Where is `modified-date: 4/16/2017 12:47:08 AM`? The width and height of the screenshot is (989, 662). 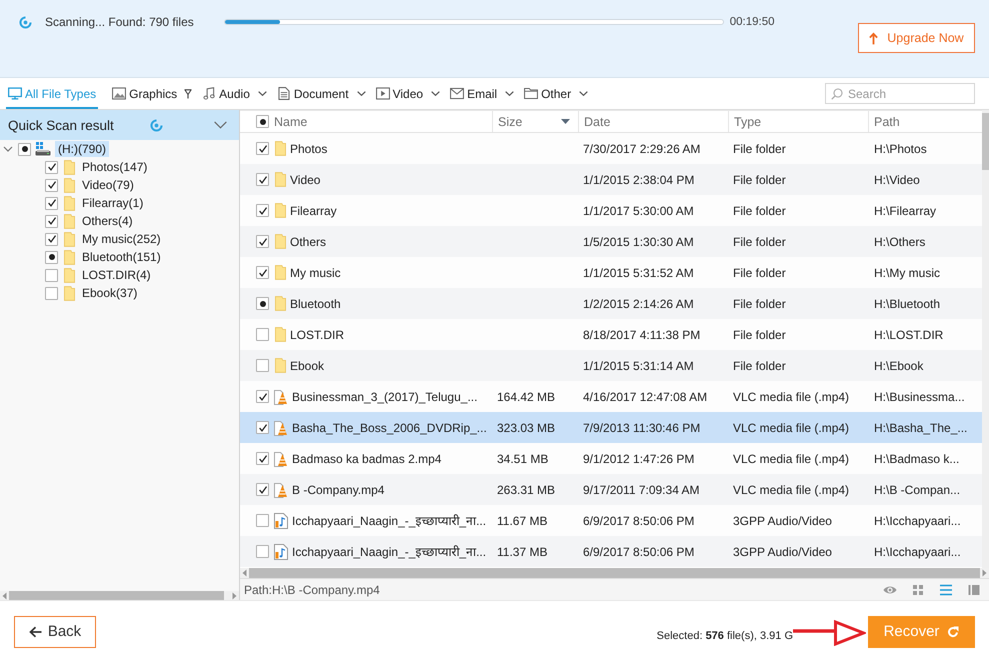 modified-date: 4/16/2017 12:47:08 AM is located at coordinates (645, 397).